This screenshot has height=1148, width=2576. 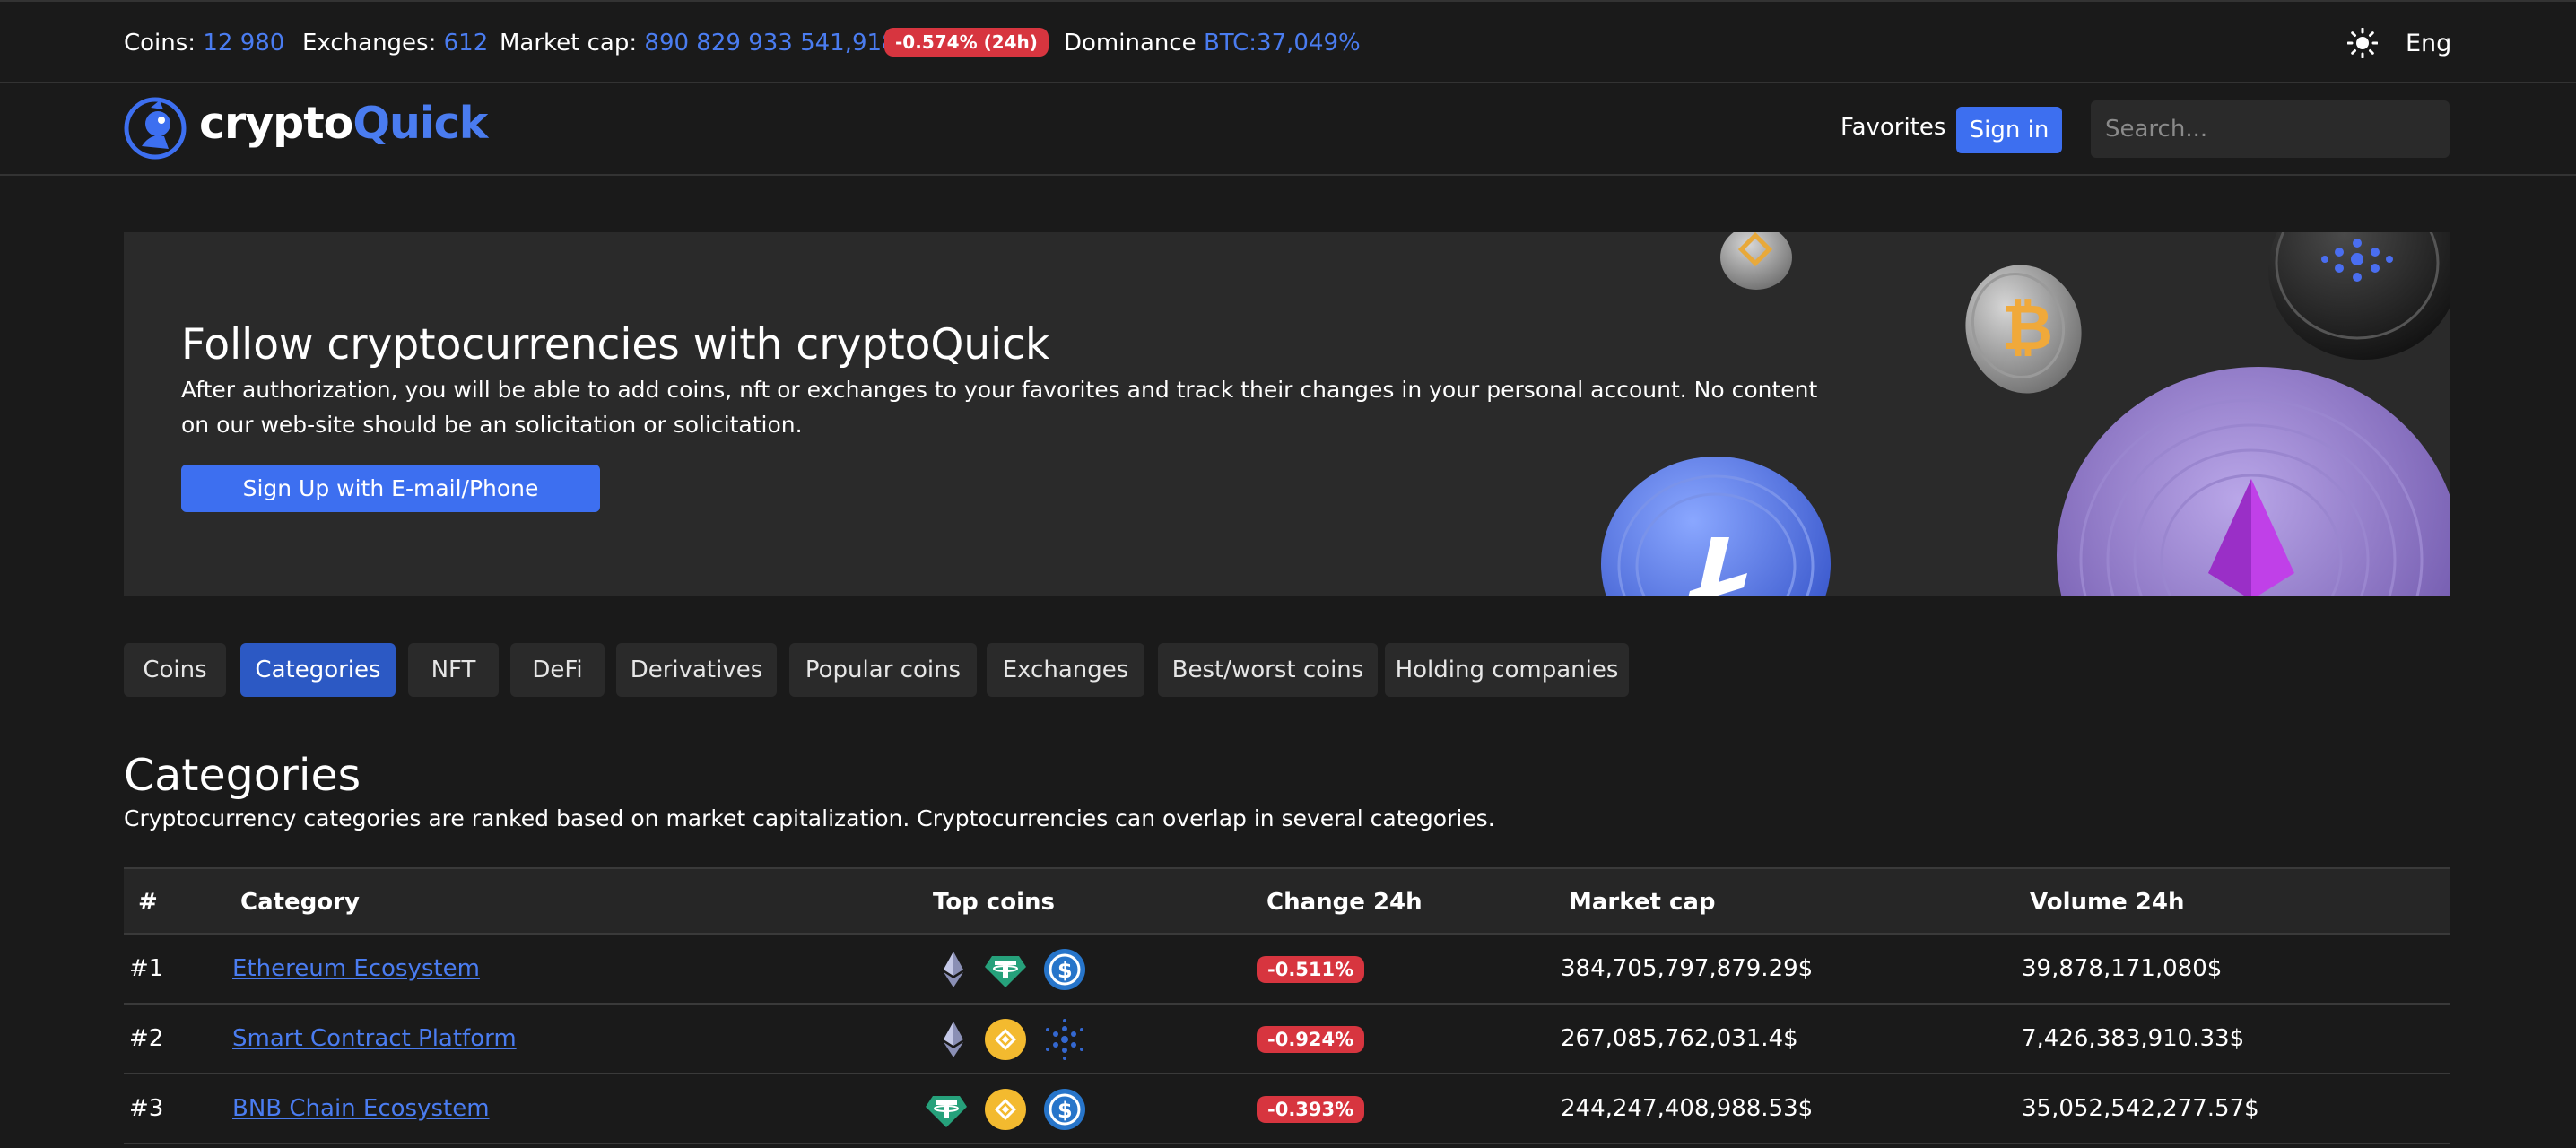 I want to click on category-link: Ethereum Ecosystem, so click(x=356, y=968).